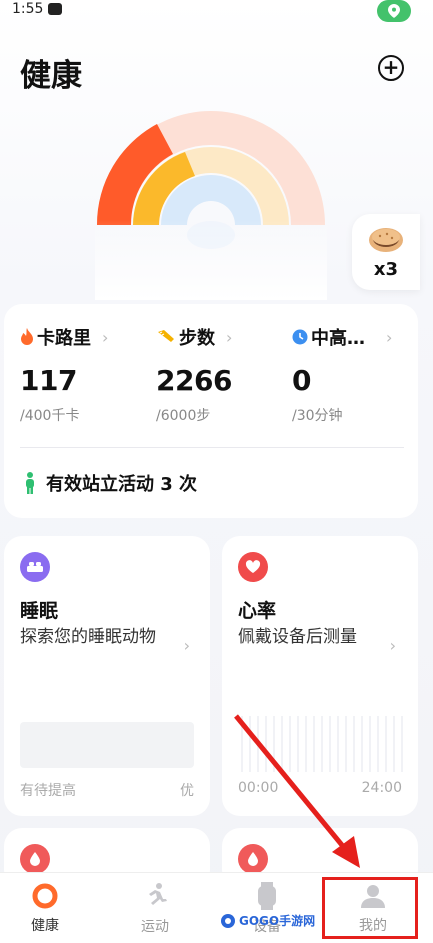  What do you see at coordinates (386, 239) in the screenshot?
I see `cookie-icon` at bounding box center [386, 239].